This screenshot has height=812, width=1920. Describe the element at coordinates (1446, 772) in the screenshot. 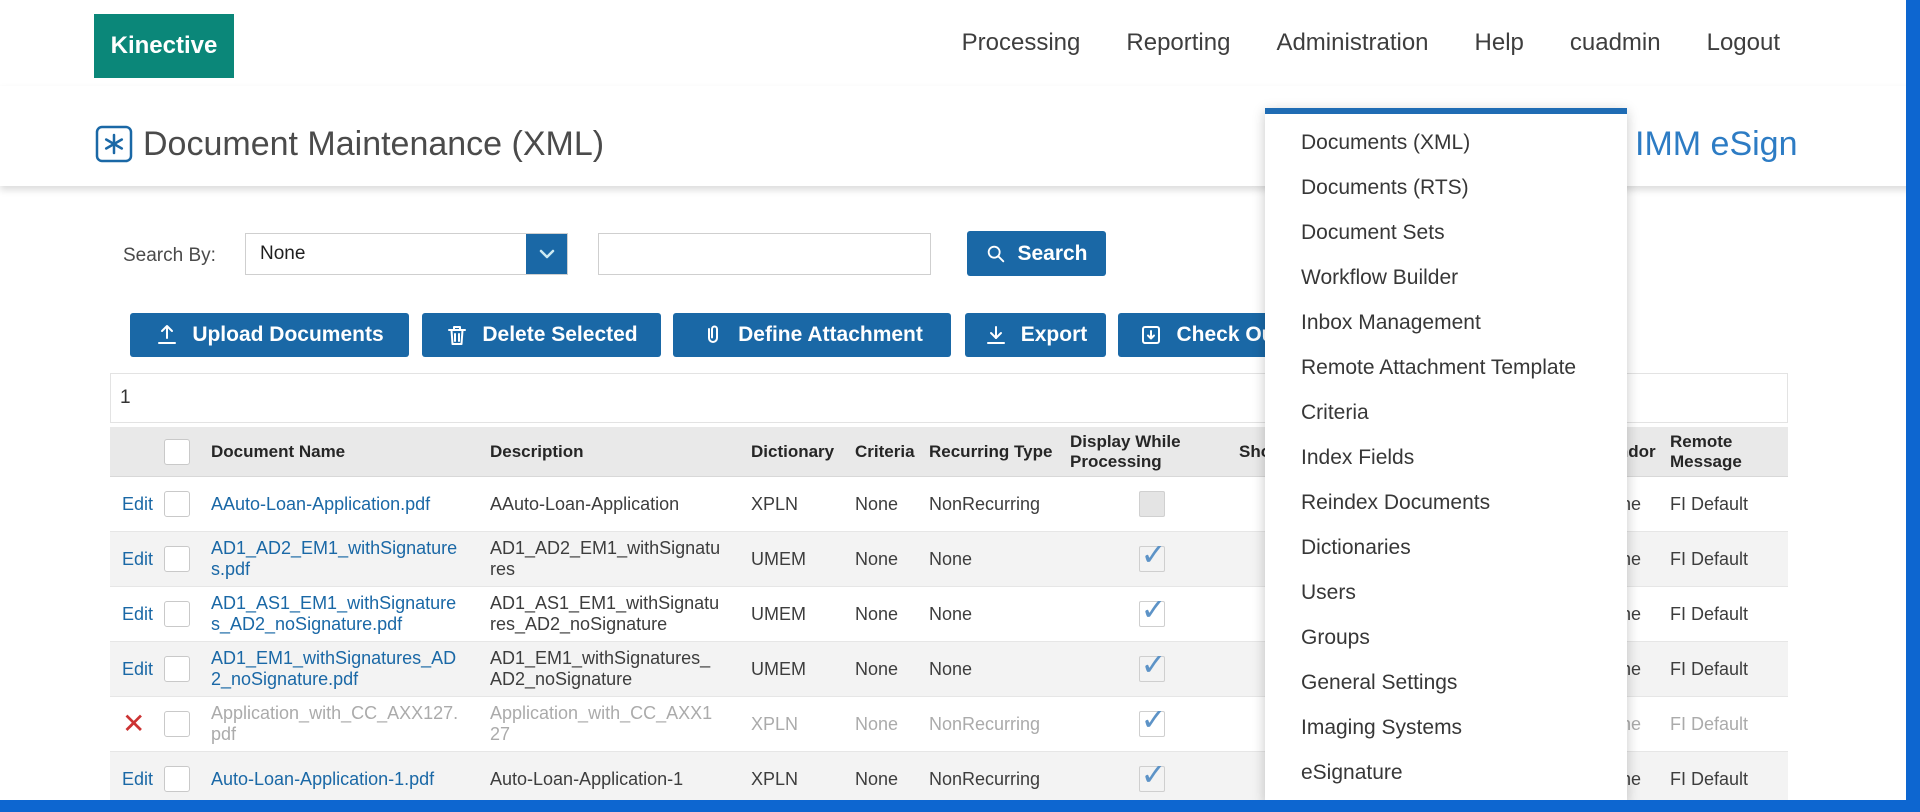

I see `menu-item-esignature: eSignature` at that location.